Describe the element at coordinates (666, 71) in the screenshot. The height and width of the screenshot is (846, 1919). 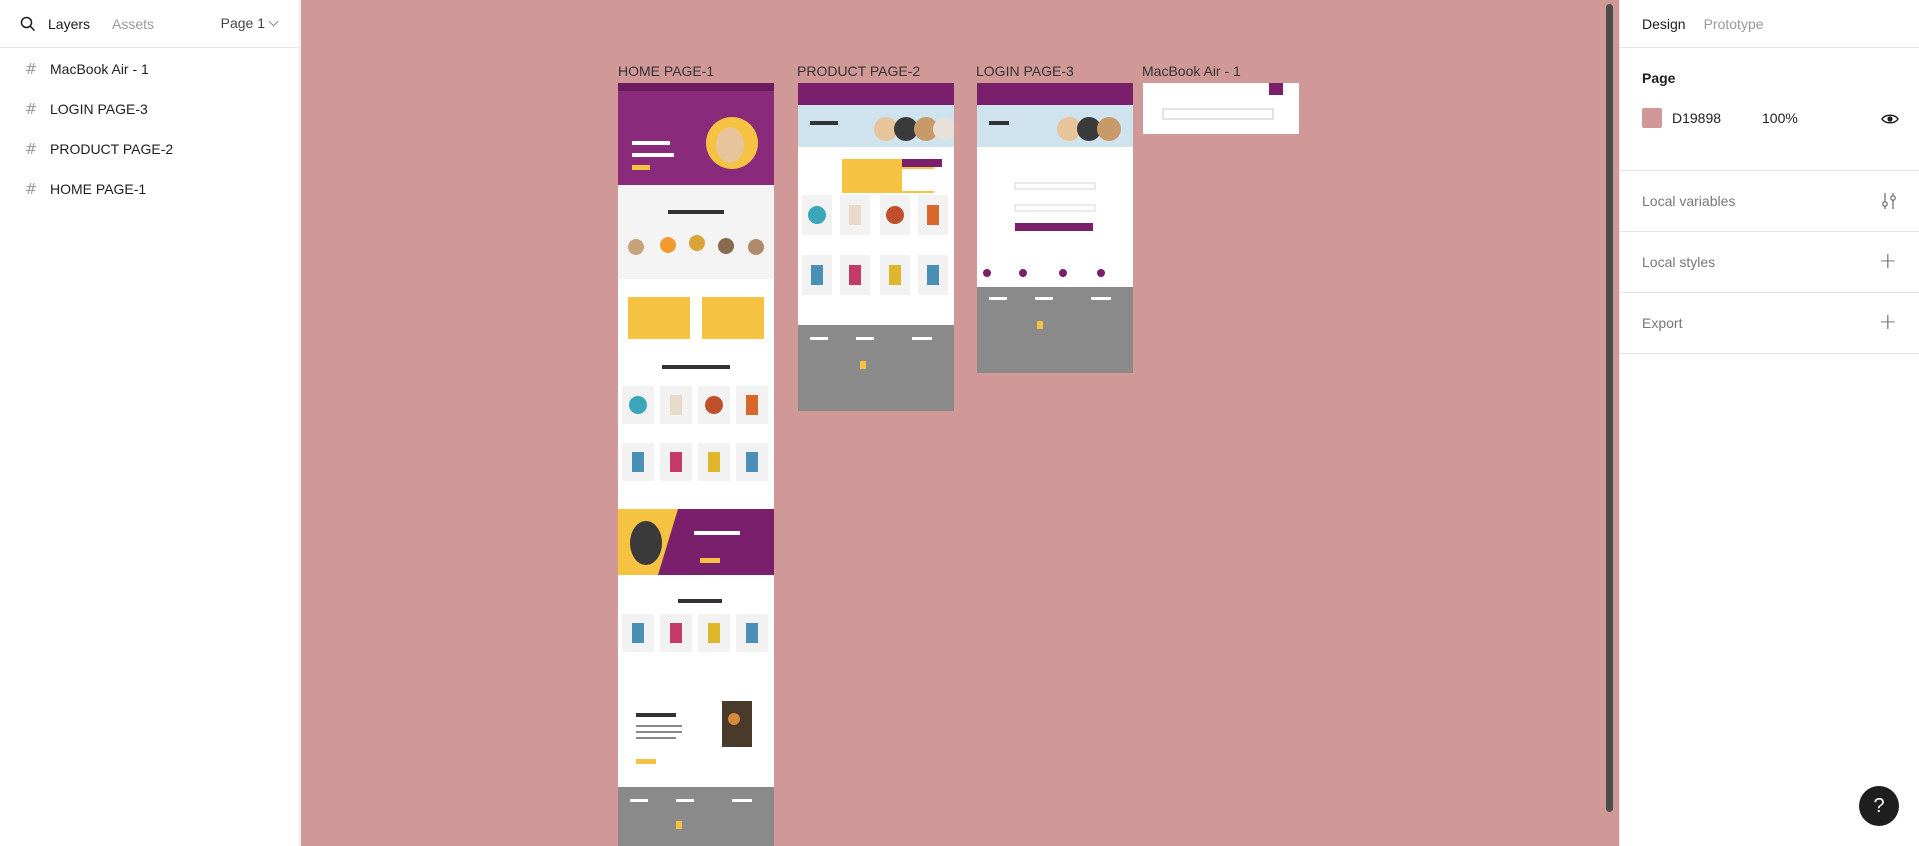
I see `frame-label-home: HOME PAGE-1` at that location.